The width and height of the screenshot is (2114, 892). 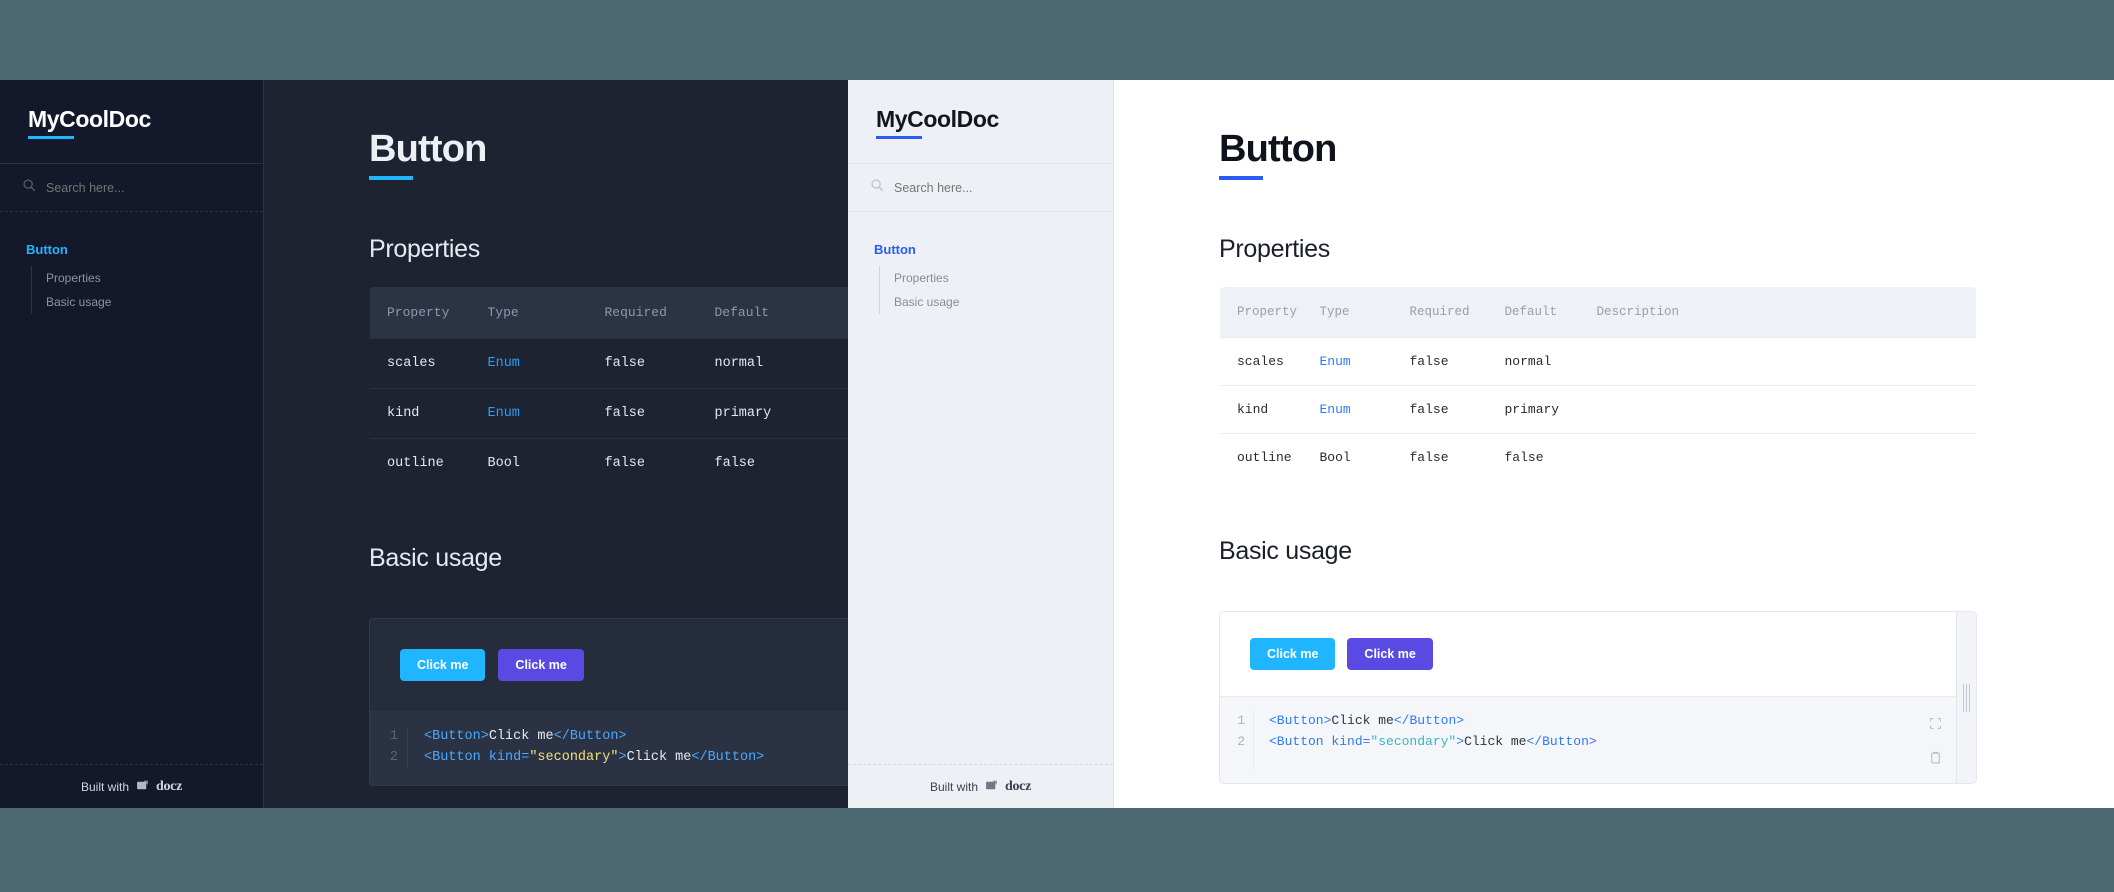 What do you see at coordinates (393, 757) in the screenshot?
I see `line-number: 2` at bounding box center [393, 757].